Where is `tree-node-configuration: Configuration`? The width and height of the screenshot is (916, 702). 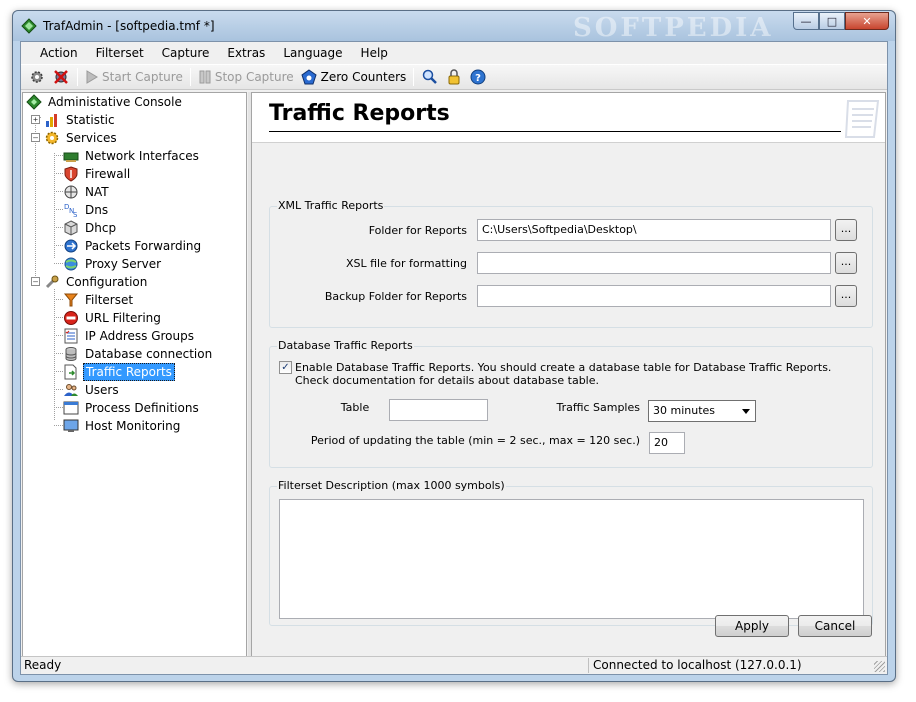
tree-node-configuration: Configuration is located at coordinates (96, 282).